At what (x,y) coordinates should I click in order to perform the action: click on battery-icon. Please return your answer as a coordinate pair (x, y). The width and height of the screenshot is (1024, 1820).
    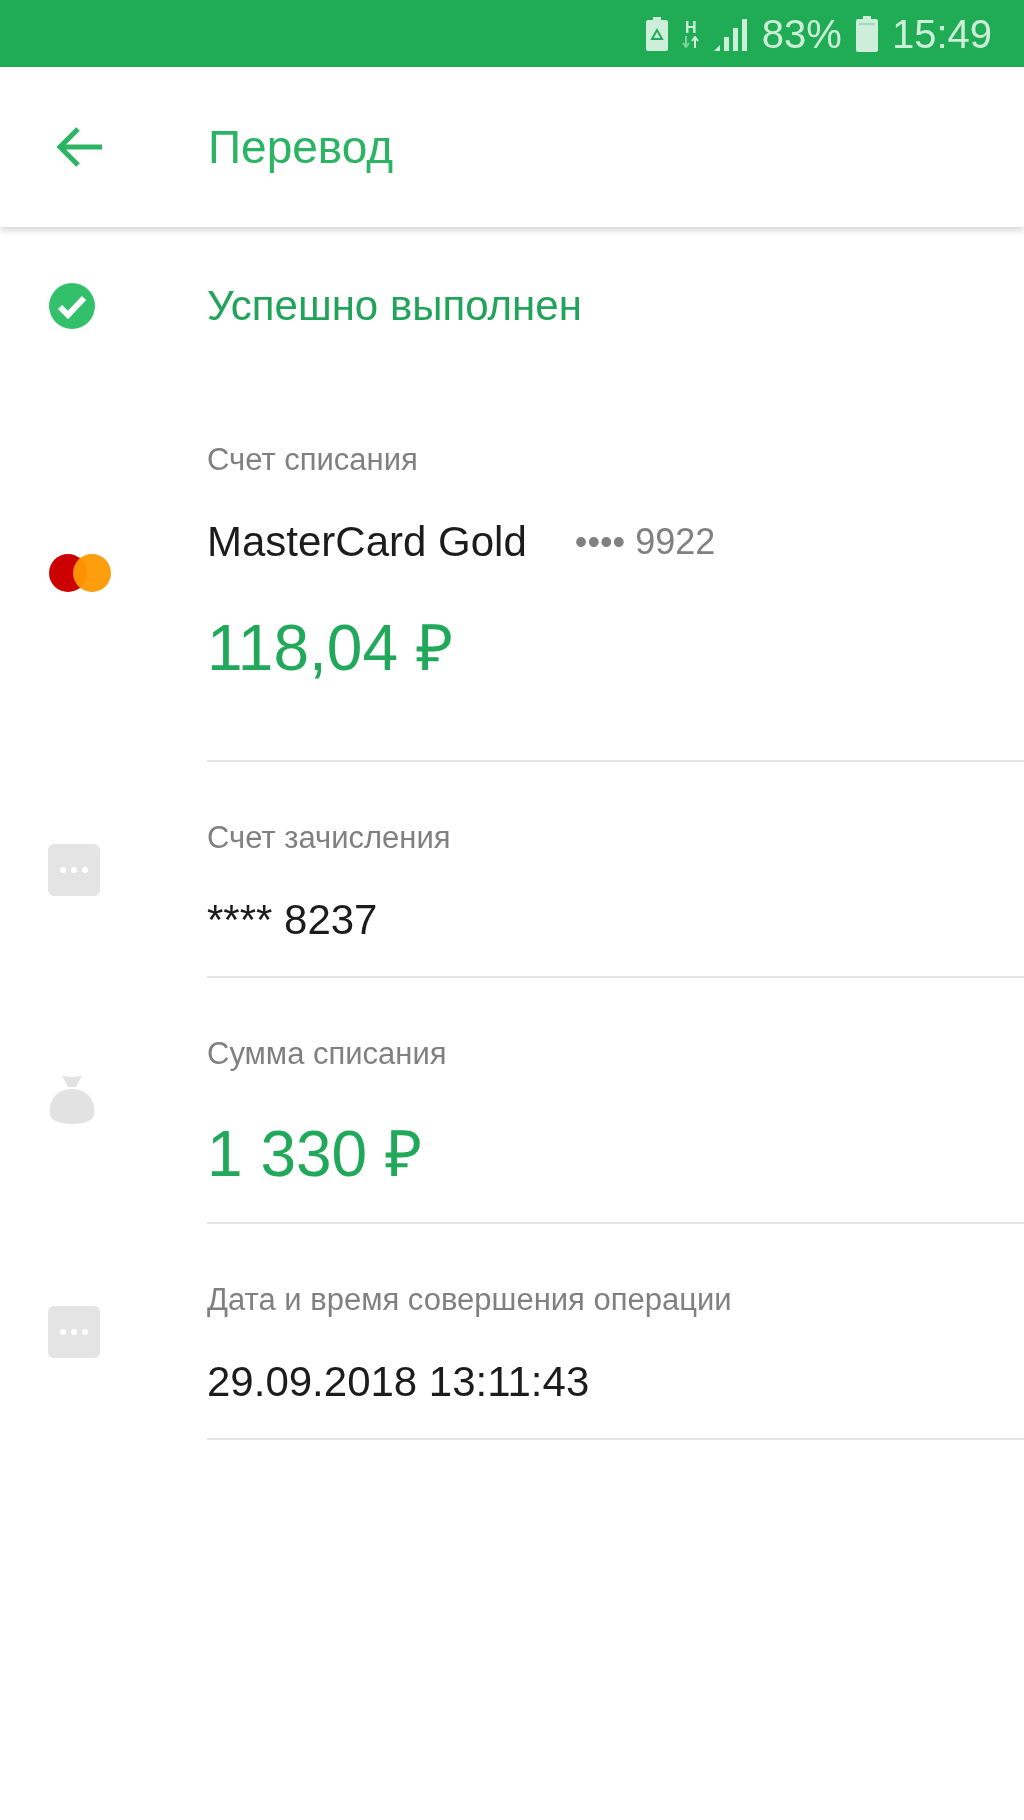
    Looking at the image, I should click on (866, 33).